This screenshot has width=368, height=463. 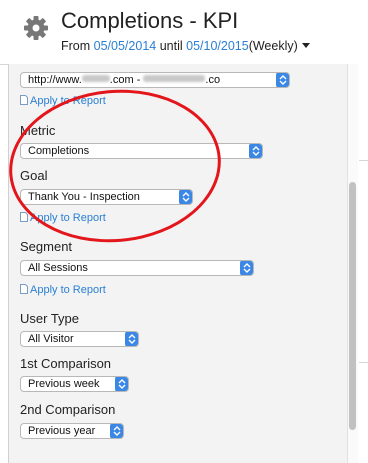 I want to click on segment-label: Segment, so click(x=46, y=246).